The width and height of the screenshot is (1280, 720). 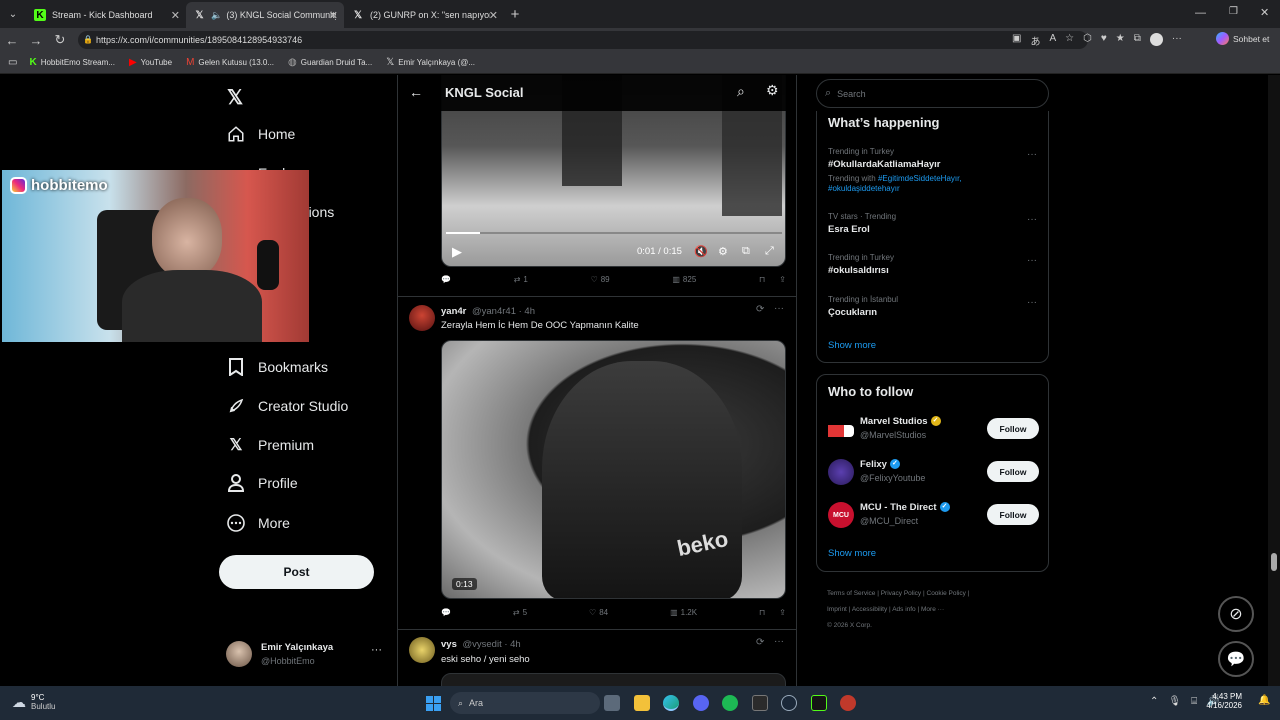 What do you see at coordinates (598, 612) in the screenshot?
I see `like-button: ♡ 84` at bounding box center [598, 612].